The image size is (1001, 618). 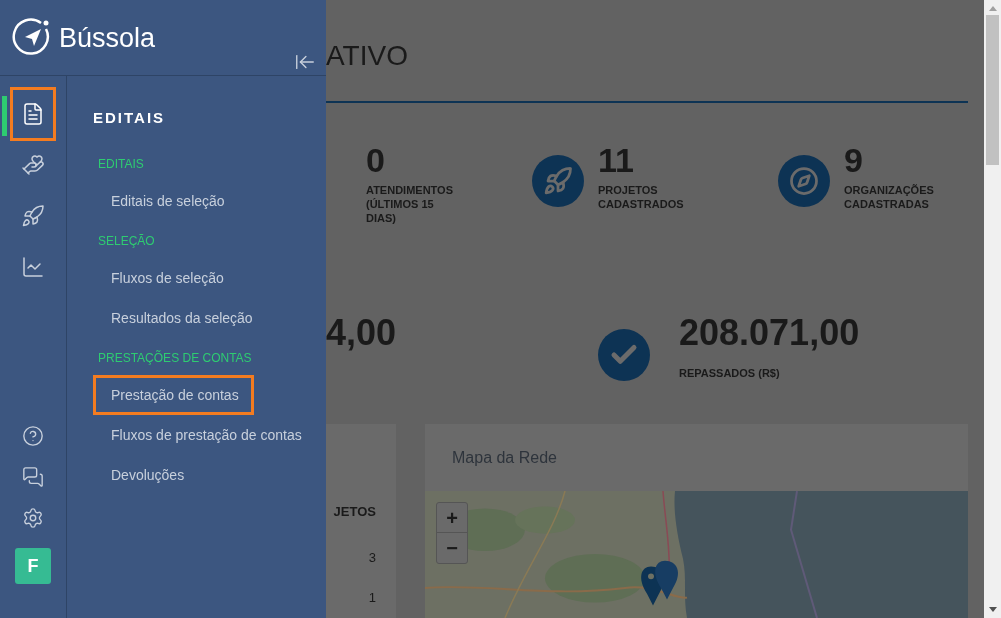 What do you see at coordinates (130, 118) in the screenshot?
I see `menu-title: EDITAIS` at bounding box center [130, 118].